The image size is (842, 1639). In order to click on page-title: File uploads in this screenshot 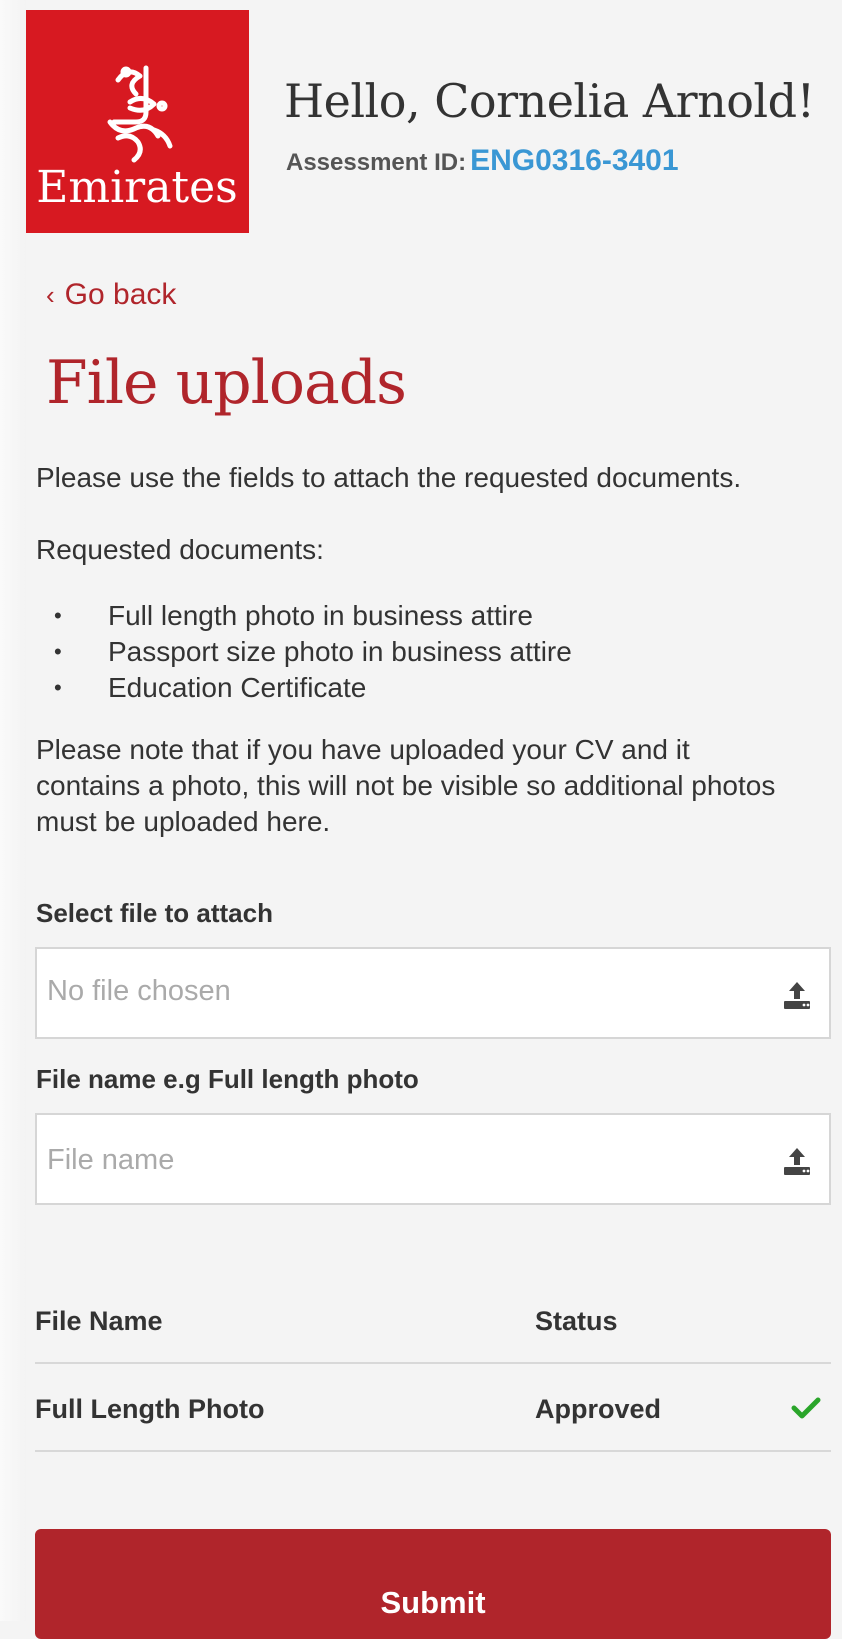, I will do `click(226, 383)`.